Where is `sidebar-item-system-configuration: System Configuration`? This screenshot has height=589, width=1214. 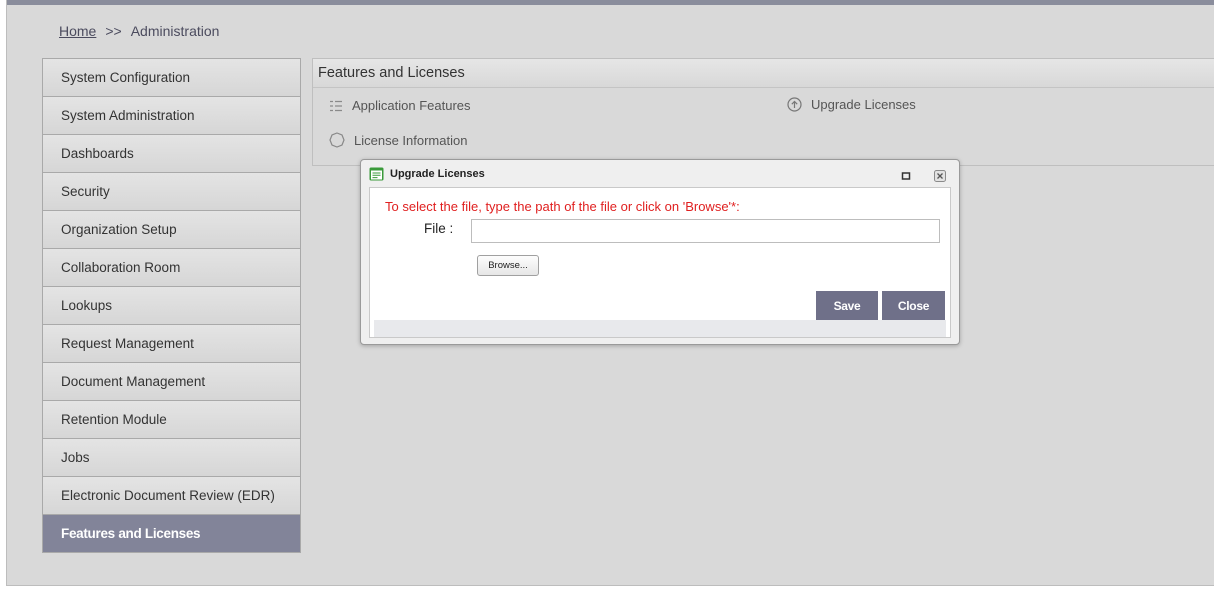 sidebar-item-system-configuration: System Configuration is located at coordinates (171, 77).